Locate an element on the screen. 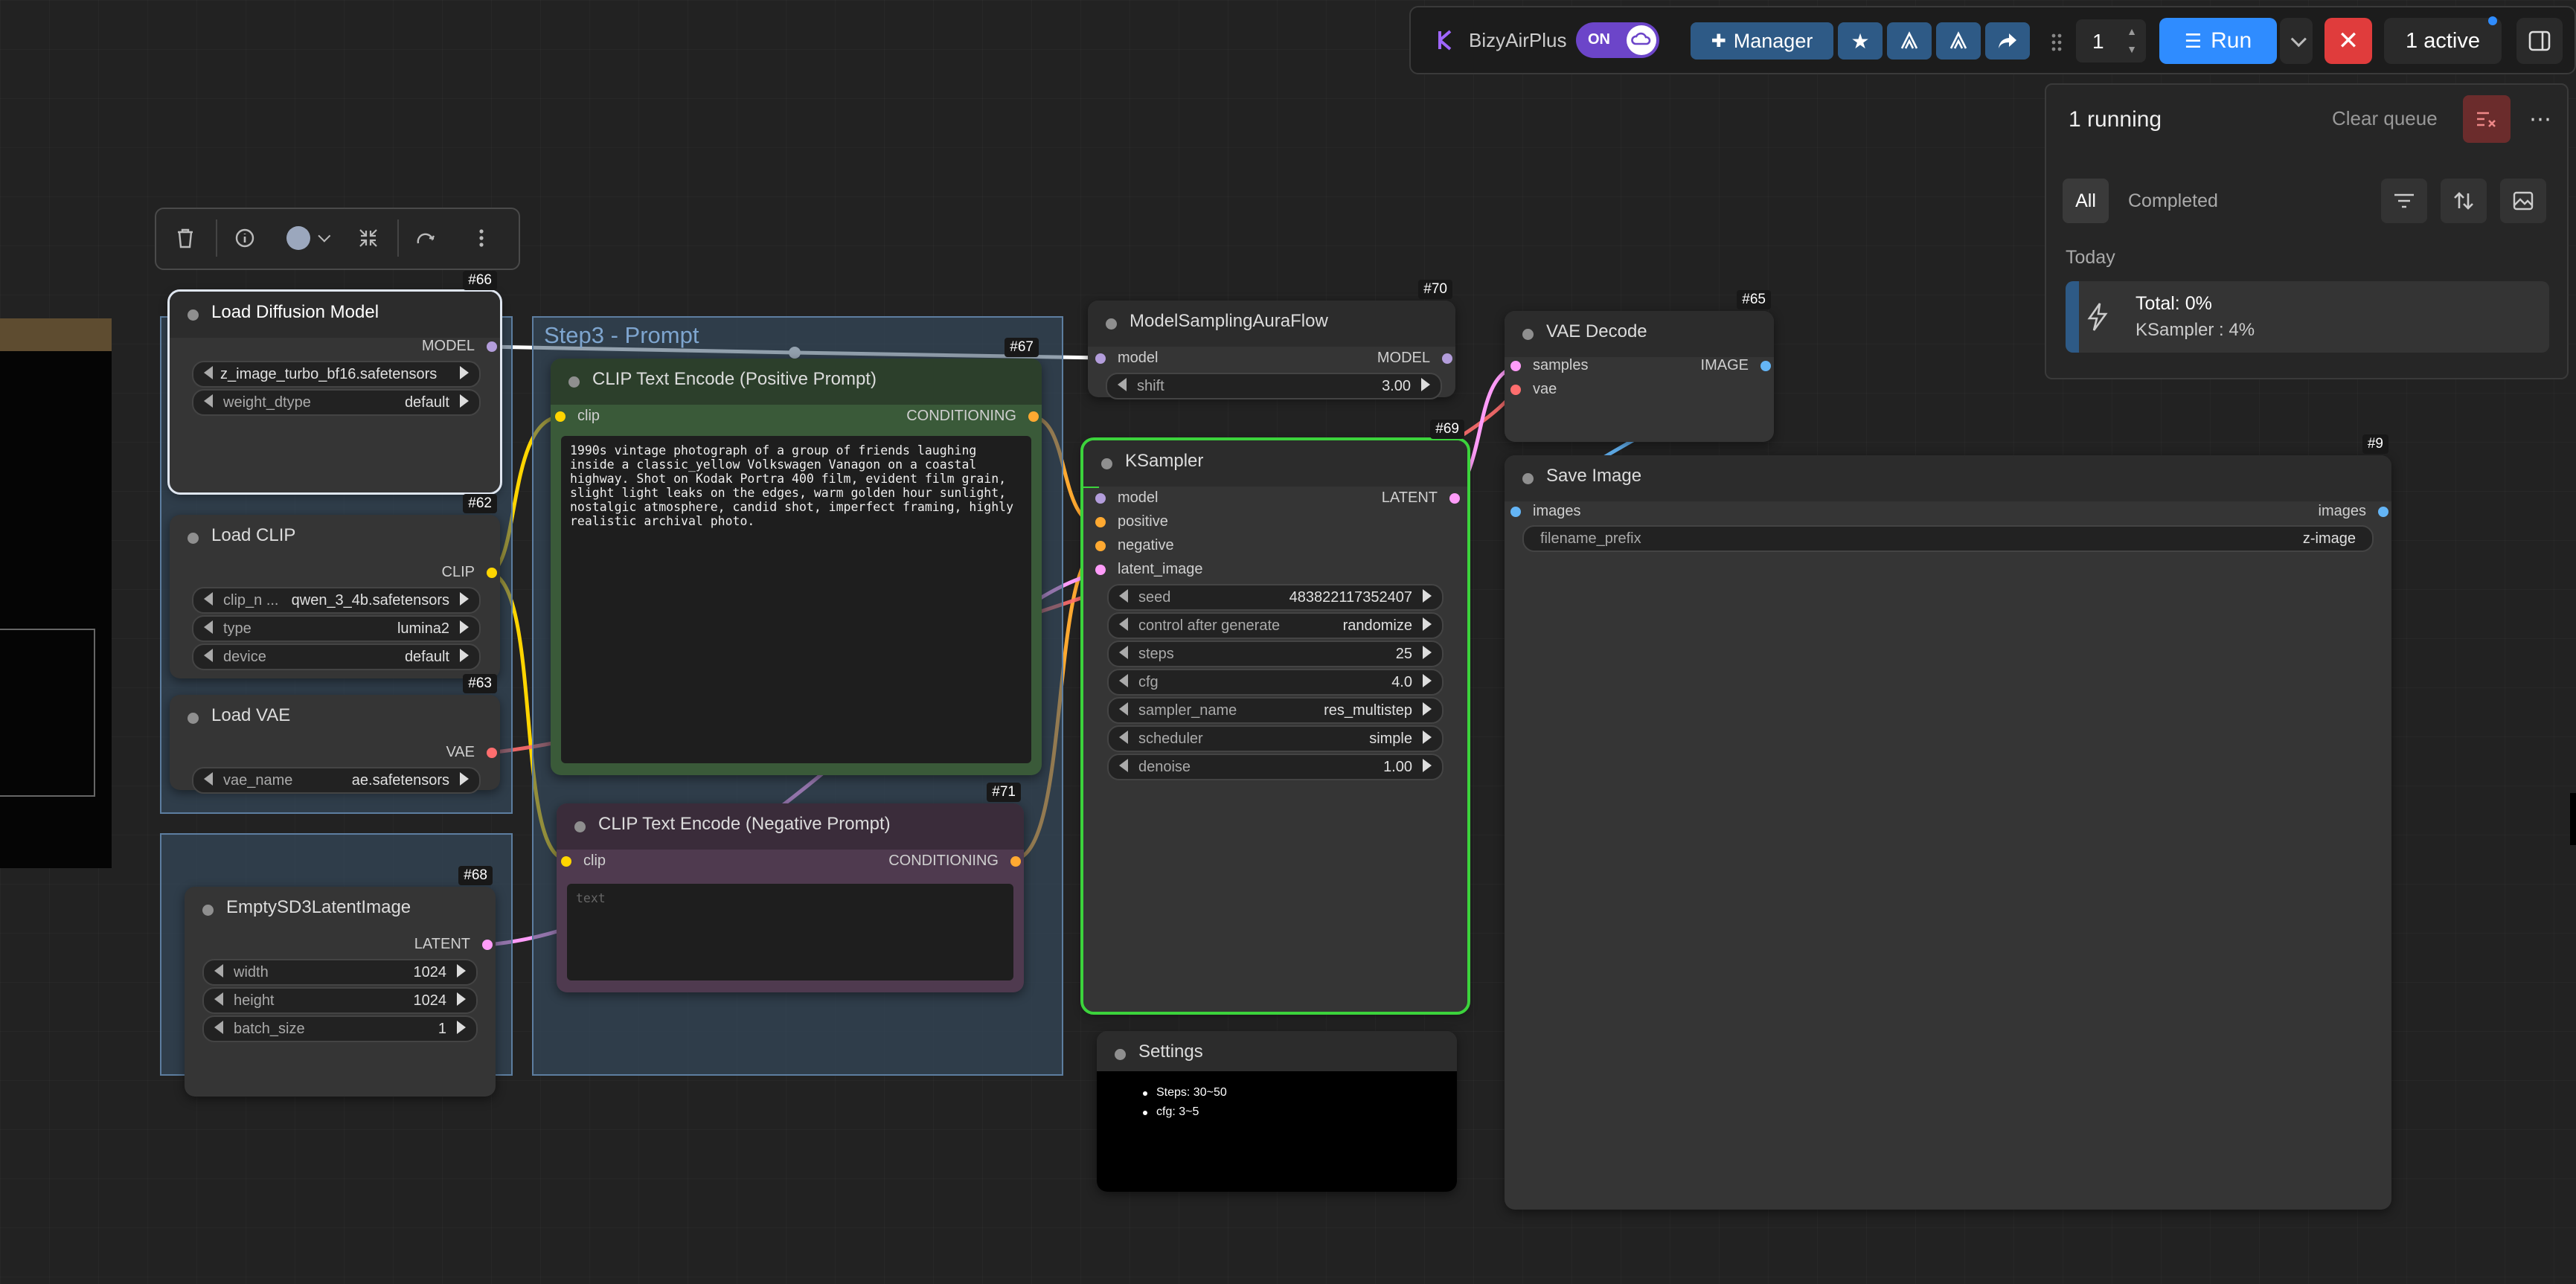 The image size is (2576, 1284). widget-clip-name: clip_n ... qwen_3_4b.safetensors is located at coordinates (336, 600).